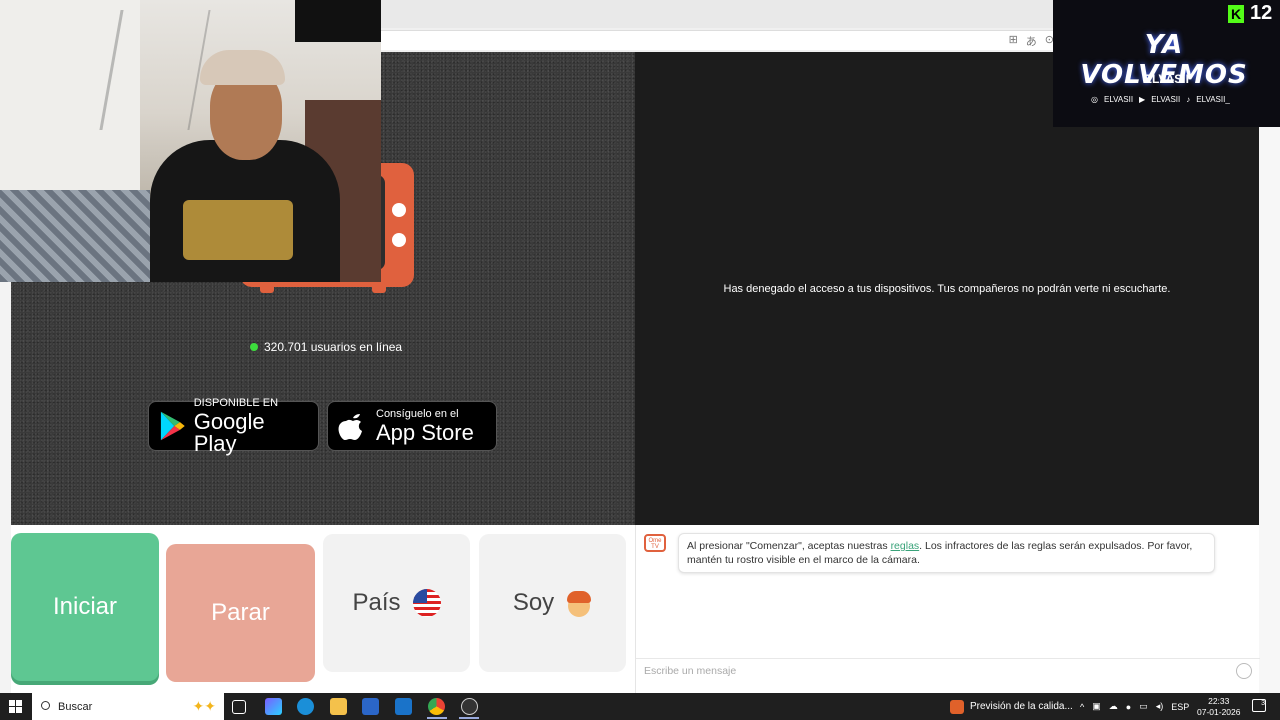  What do you see at coordinates (379, 288) in the screenshot?
I see `logo-foot-right` at bounding box center [379, 288].